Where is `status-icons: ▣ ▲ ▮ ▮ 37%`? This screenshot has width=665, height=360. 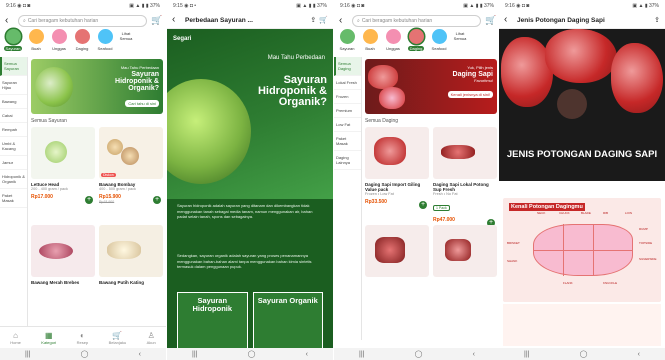 status-icons: ▣ ▲ ▮ ▮ 37% is located at coordinates (144, 6).